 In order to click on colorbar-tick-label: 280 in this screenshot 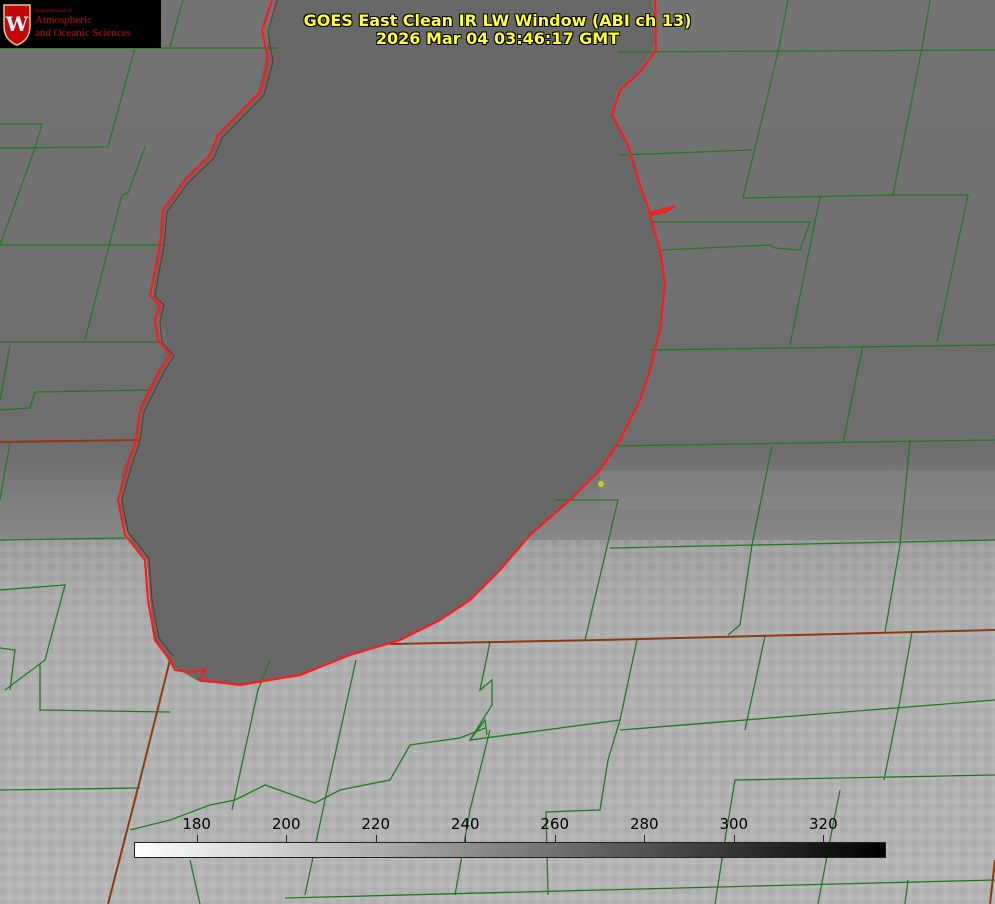, I will do `click(644, 824)`.